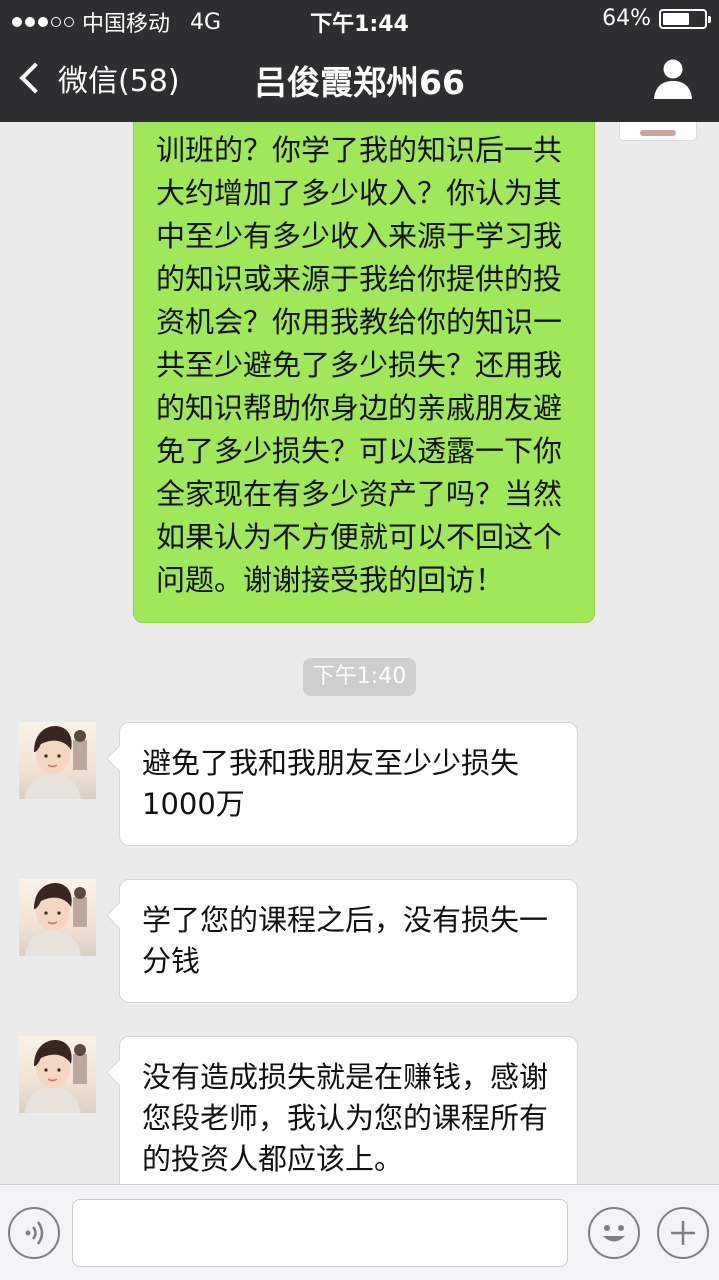  I want to click on input-bar, so click(359, 1232).